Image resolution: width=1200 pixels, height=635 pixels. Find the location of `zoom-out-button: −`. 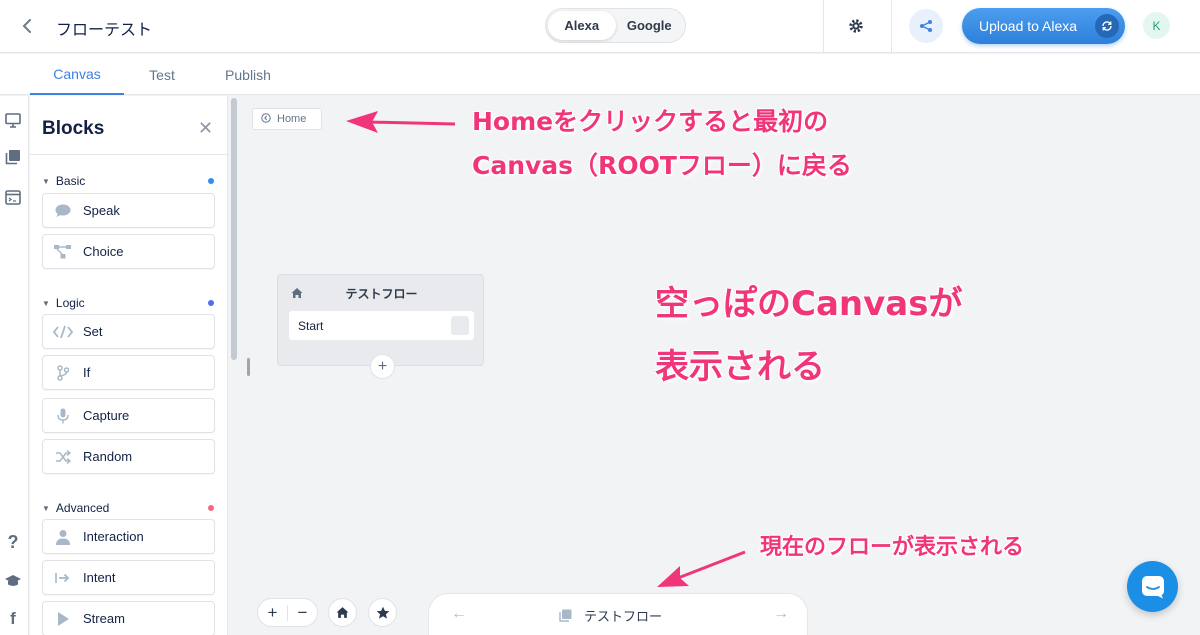

zoom-out-button: − is located at coordinates (302, 613).